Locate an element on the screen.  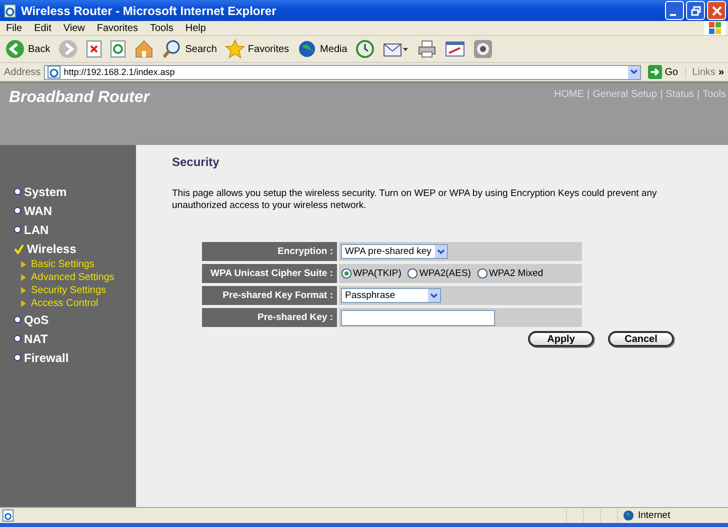
star-icon is located at coordinates (234, 49).